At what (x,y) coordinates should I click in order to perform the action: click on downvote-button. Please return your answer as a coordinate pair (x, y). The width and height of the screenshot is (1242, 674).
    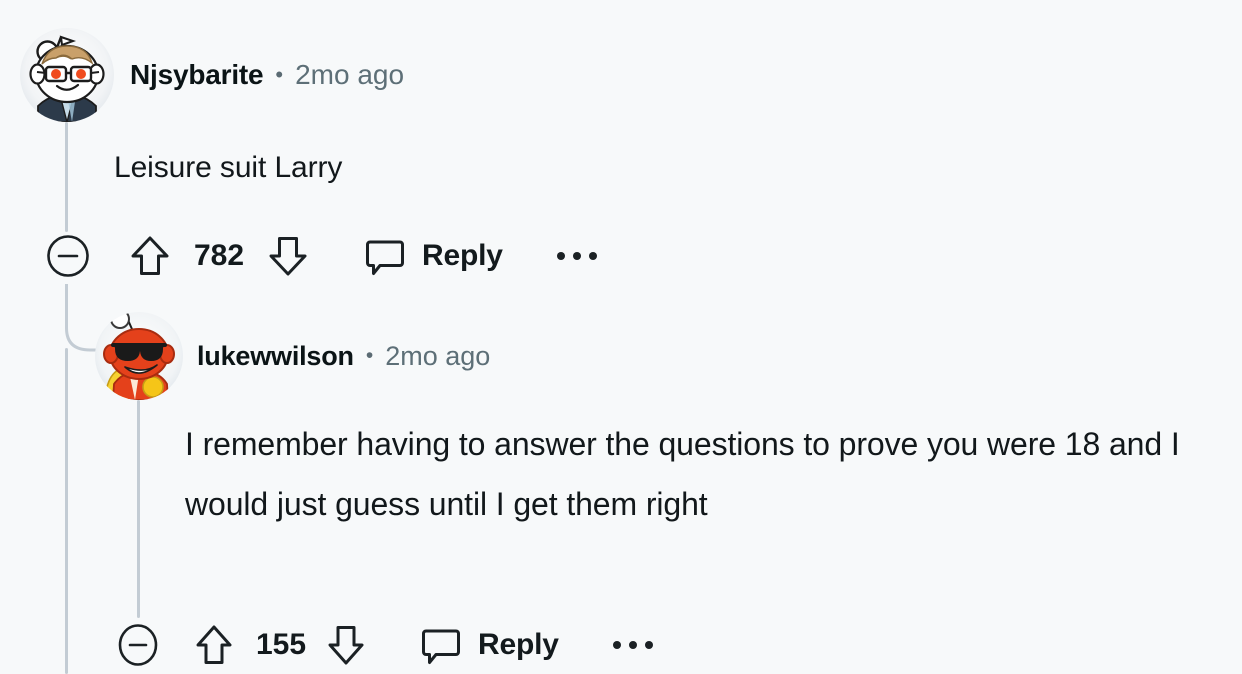
    Looking at the image, I should click on (346, 645).